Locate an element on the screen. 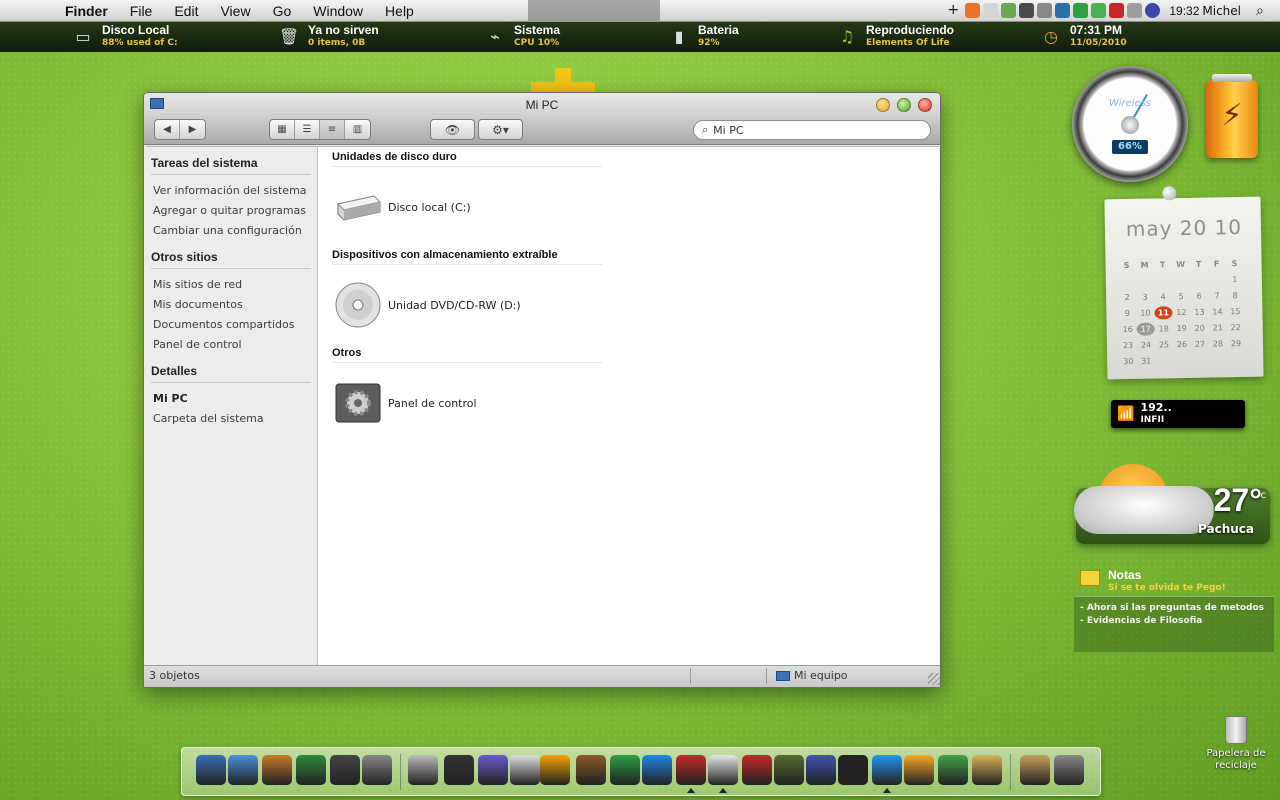  sidebar-item-network: Mis sitios de red is located at coordinates (231, 288).